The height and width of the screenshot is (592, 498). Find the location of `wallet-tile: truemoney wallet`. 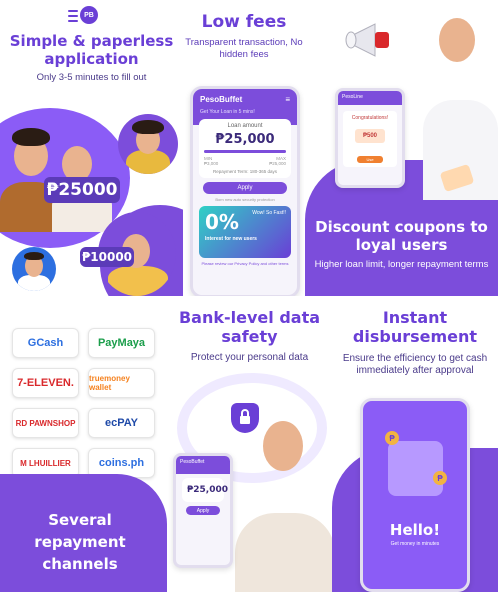

wallet-tile: truemoney wallet is located at coordinates (121, 383).